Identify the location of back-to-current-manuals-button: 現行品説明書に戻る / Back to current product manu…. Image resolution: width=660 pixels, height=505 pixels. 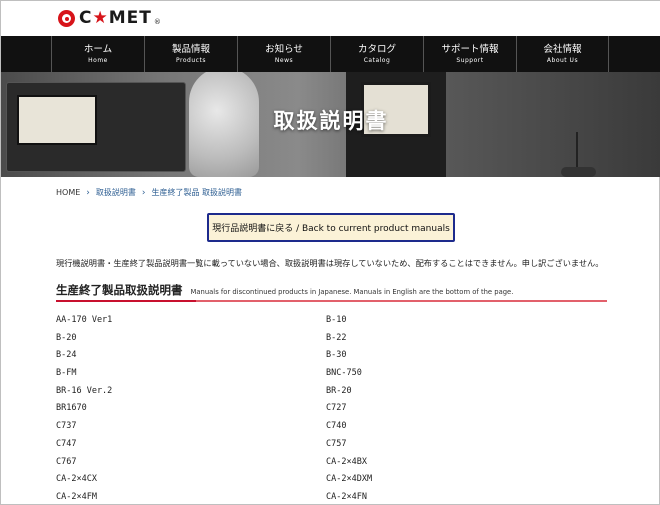
(331, 227).